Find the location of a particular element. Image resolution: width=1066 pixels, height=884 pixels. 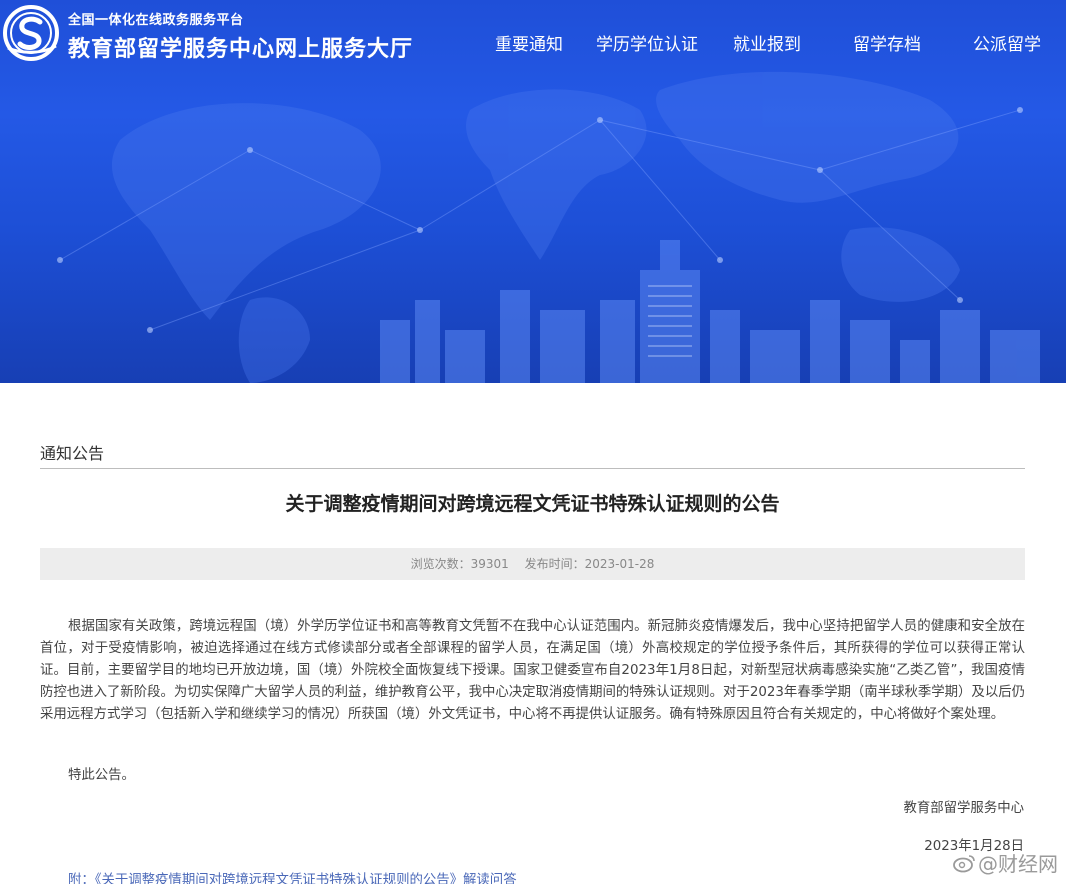

section-divider is located at coordinates (532, 468).